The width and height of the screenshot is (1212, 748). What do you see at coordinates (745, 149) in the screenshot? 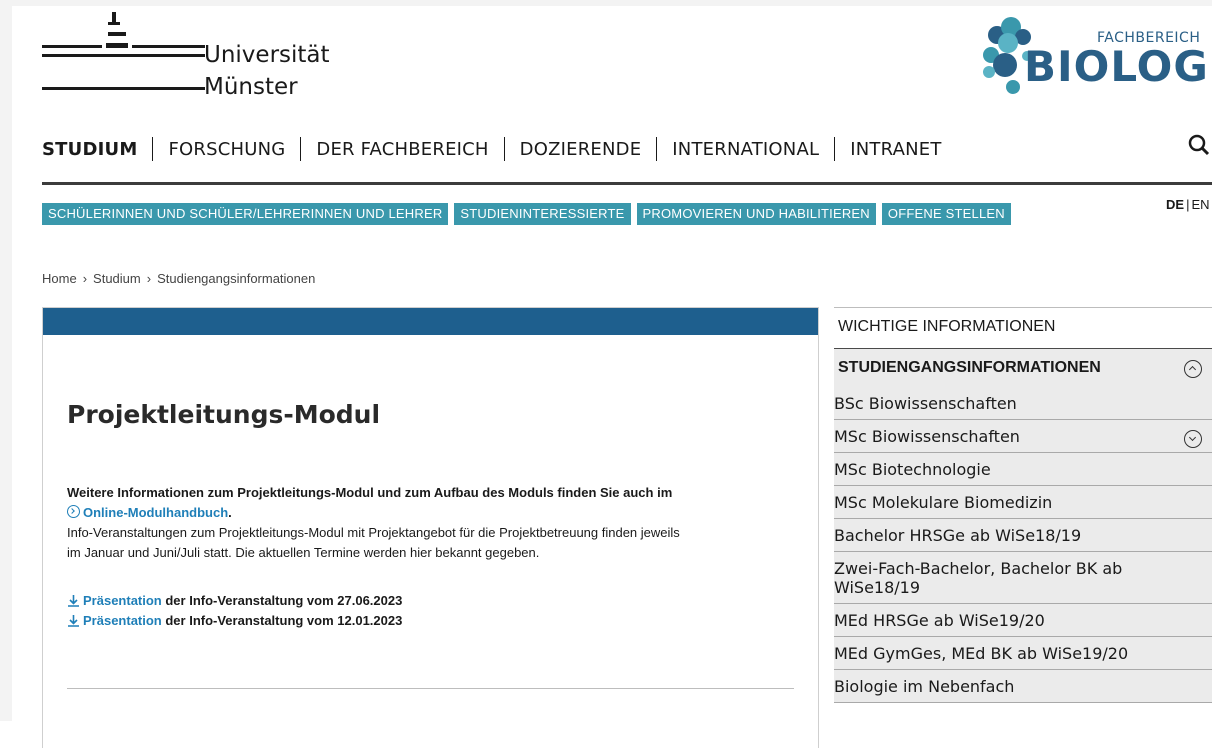
I see `nav-item-international: INTERNATIONAL` at bounding box center [745, 149].